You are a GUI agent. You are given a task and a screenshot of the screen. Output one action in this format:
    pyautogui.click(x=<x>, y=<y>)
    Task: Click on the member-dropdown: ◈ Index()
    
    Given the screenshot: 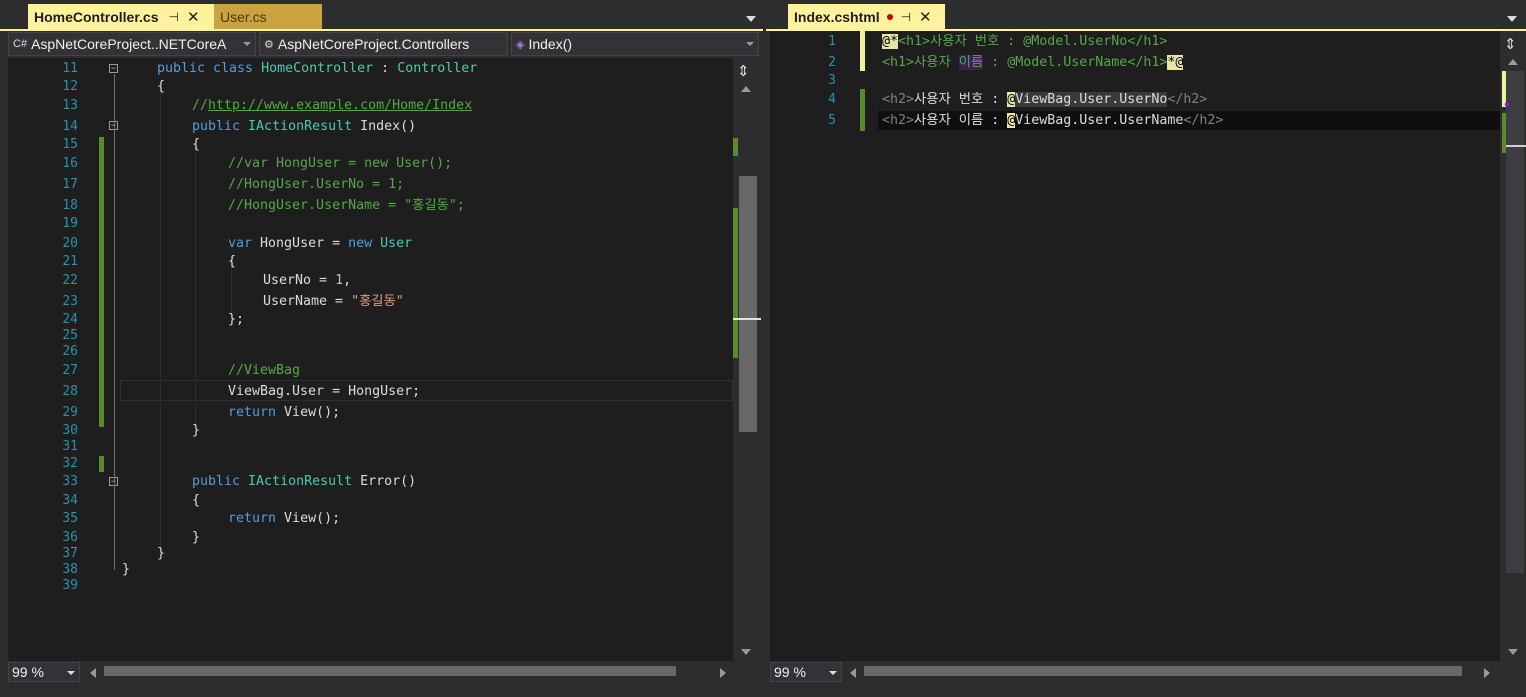 What is the action you would take?
    pyautogui.click(x=635, y=44)
    